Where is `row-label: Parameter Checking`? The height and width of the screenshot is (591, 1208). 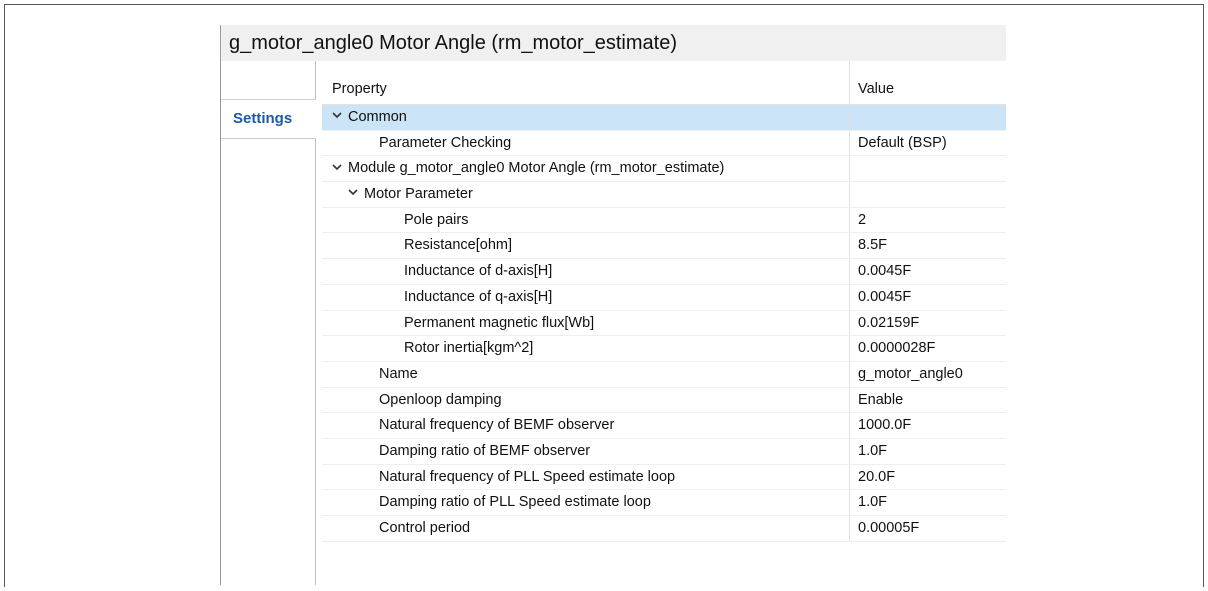 row-label: Parameter Checking is located at coordinates (586, 143).